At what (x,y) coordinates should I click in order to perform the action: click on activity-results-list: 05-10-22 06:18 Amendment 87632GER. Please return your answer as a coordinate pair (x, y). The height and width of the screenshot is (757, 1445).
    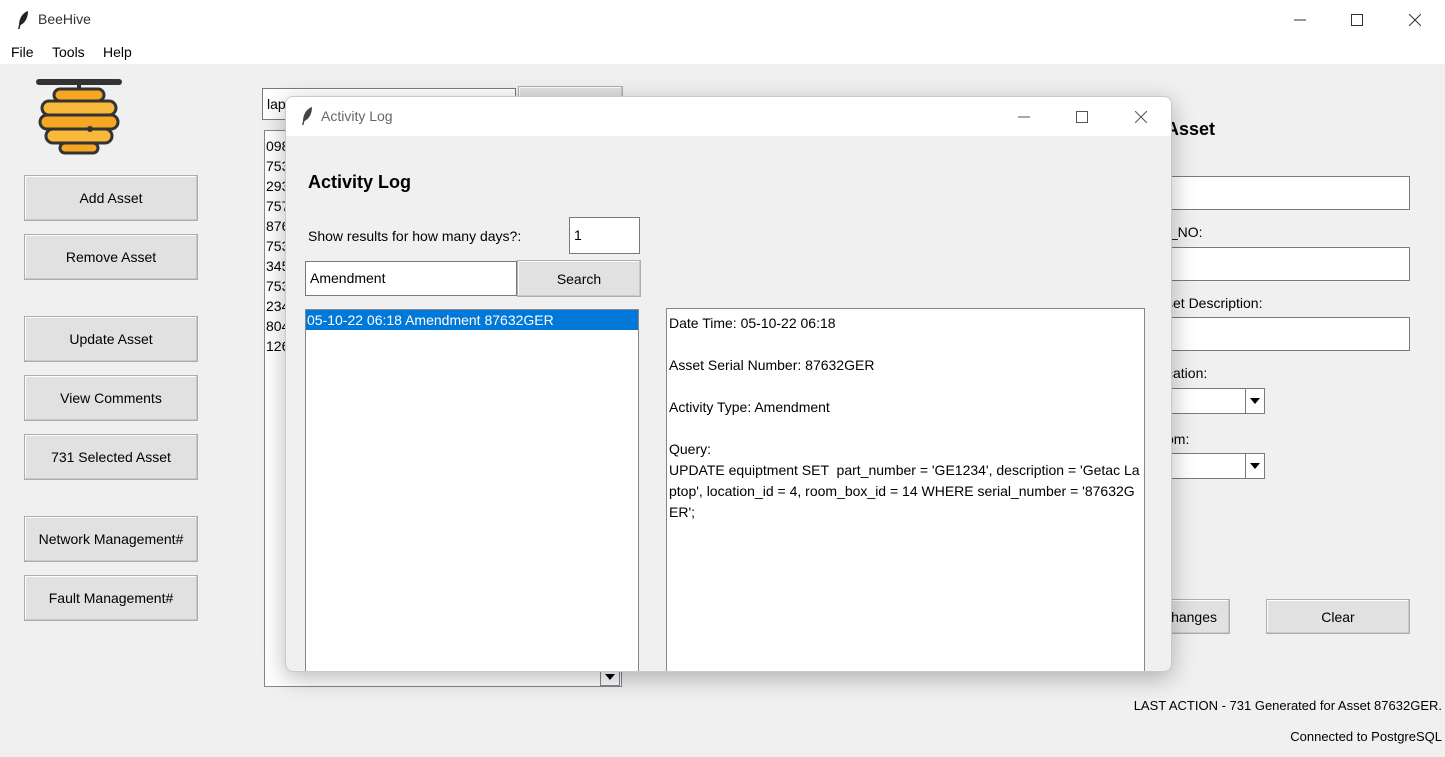
    Looking at the image, I should click on (472, 490).